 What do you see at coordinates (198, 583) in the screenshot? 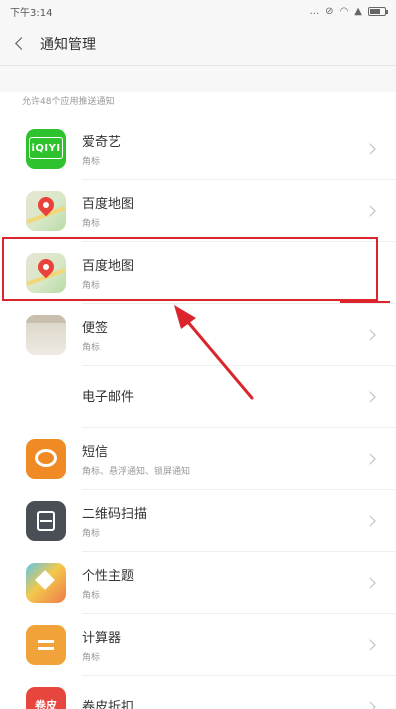
I see `app-row-theme: 个性主题 角标` at bounding box center [198, 583].